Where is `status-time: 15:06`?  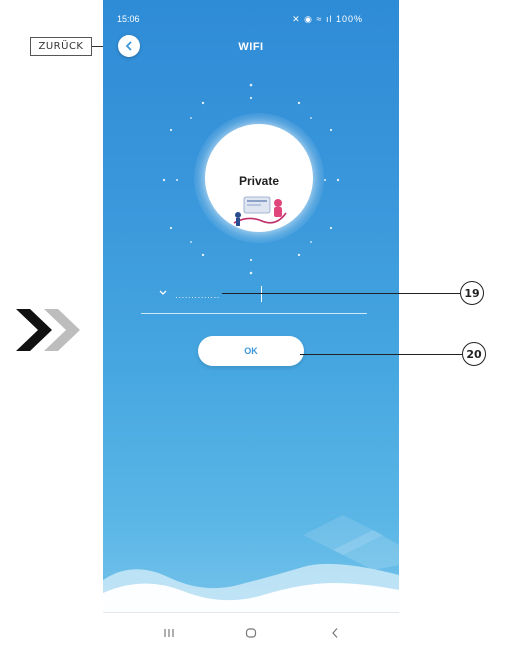
status-time: 15:06 is located at coordinates (128, 19).